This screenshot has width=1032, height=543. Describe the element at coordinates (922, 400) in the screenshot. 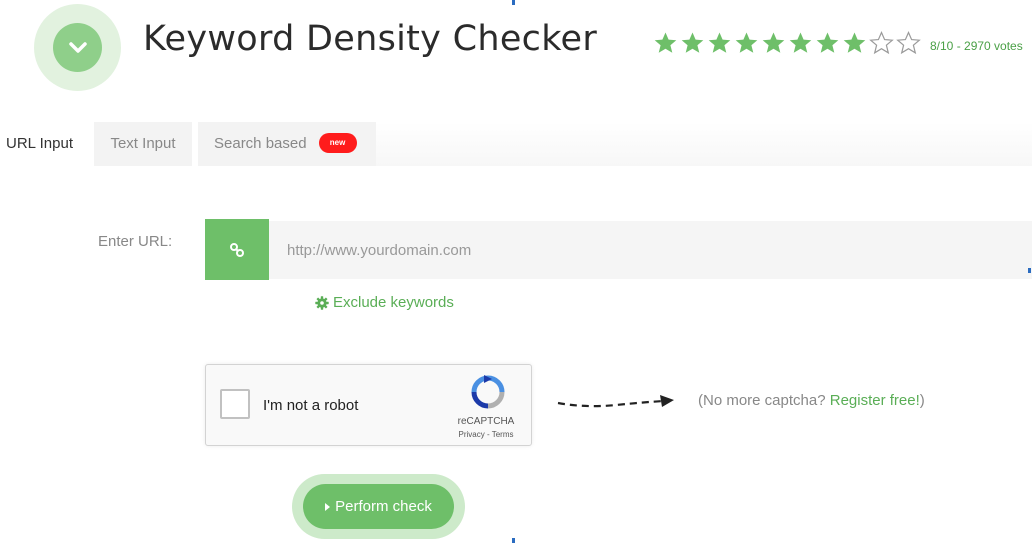

I see `no-captcha-suffix: )` at that location.